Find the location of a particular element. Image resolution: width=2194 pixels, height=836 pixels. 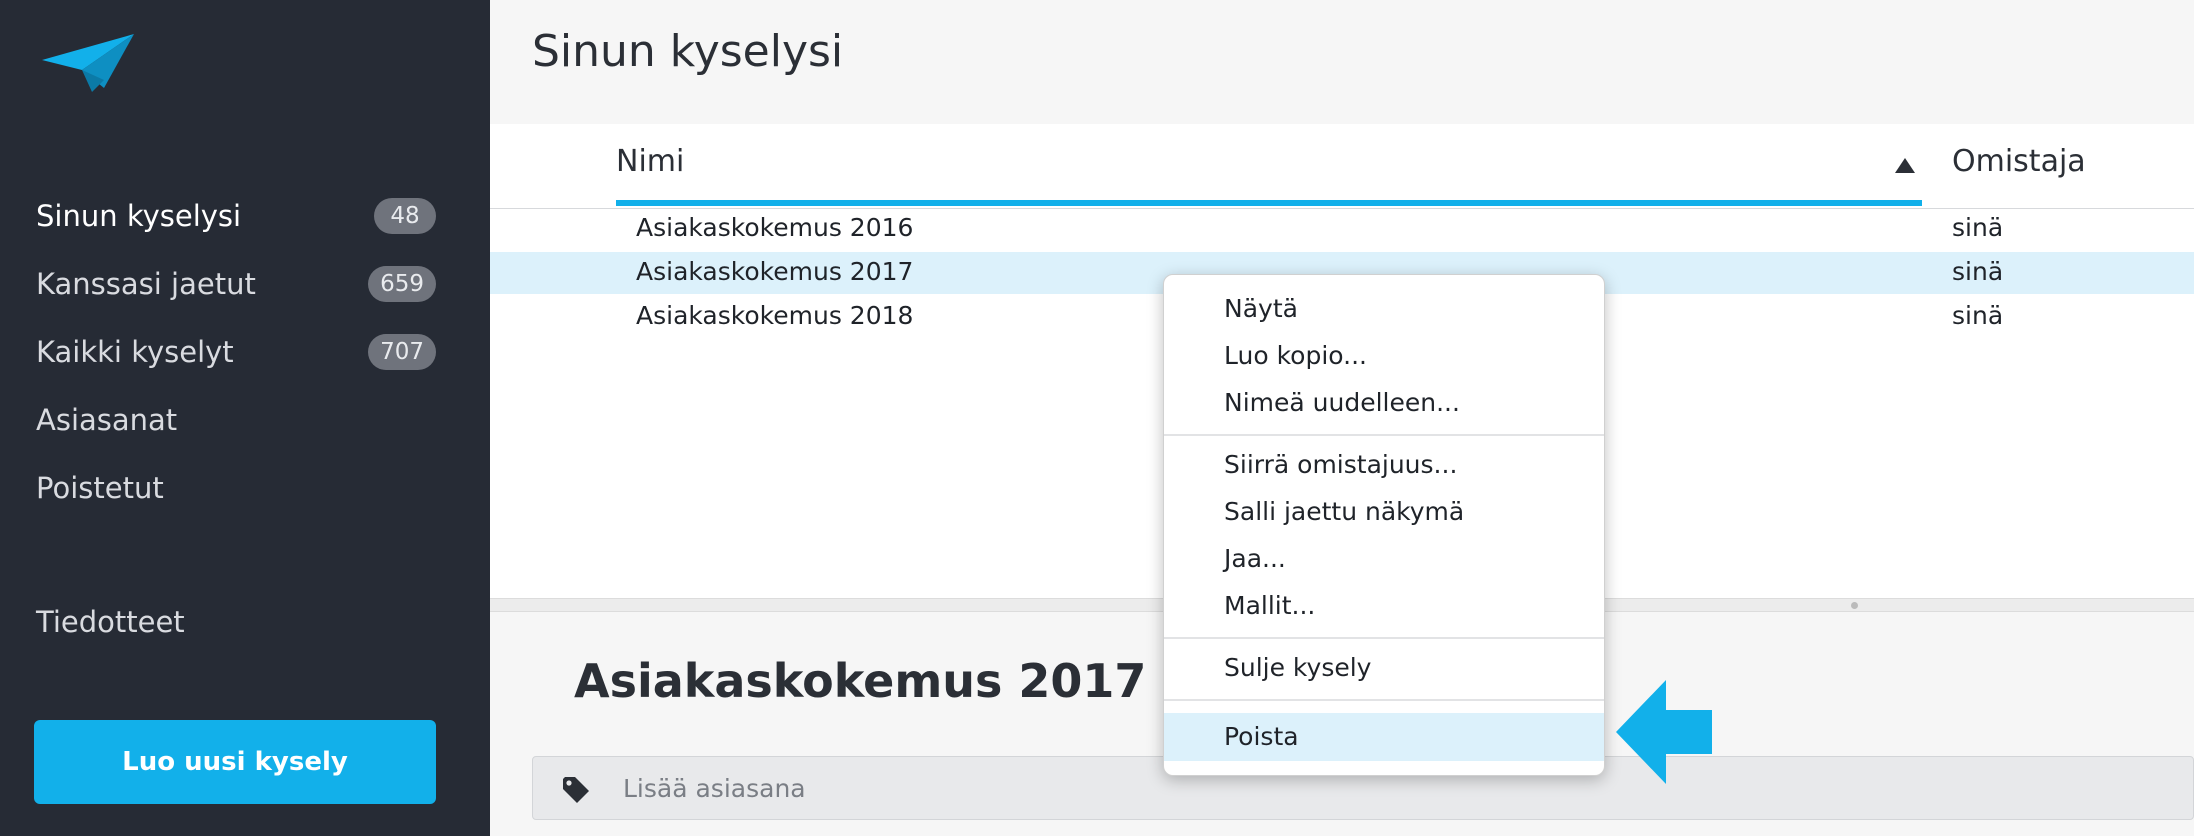

survey-name: Asiakaskokemus 2016 is located at coordinates (775, 227).